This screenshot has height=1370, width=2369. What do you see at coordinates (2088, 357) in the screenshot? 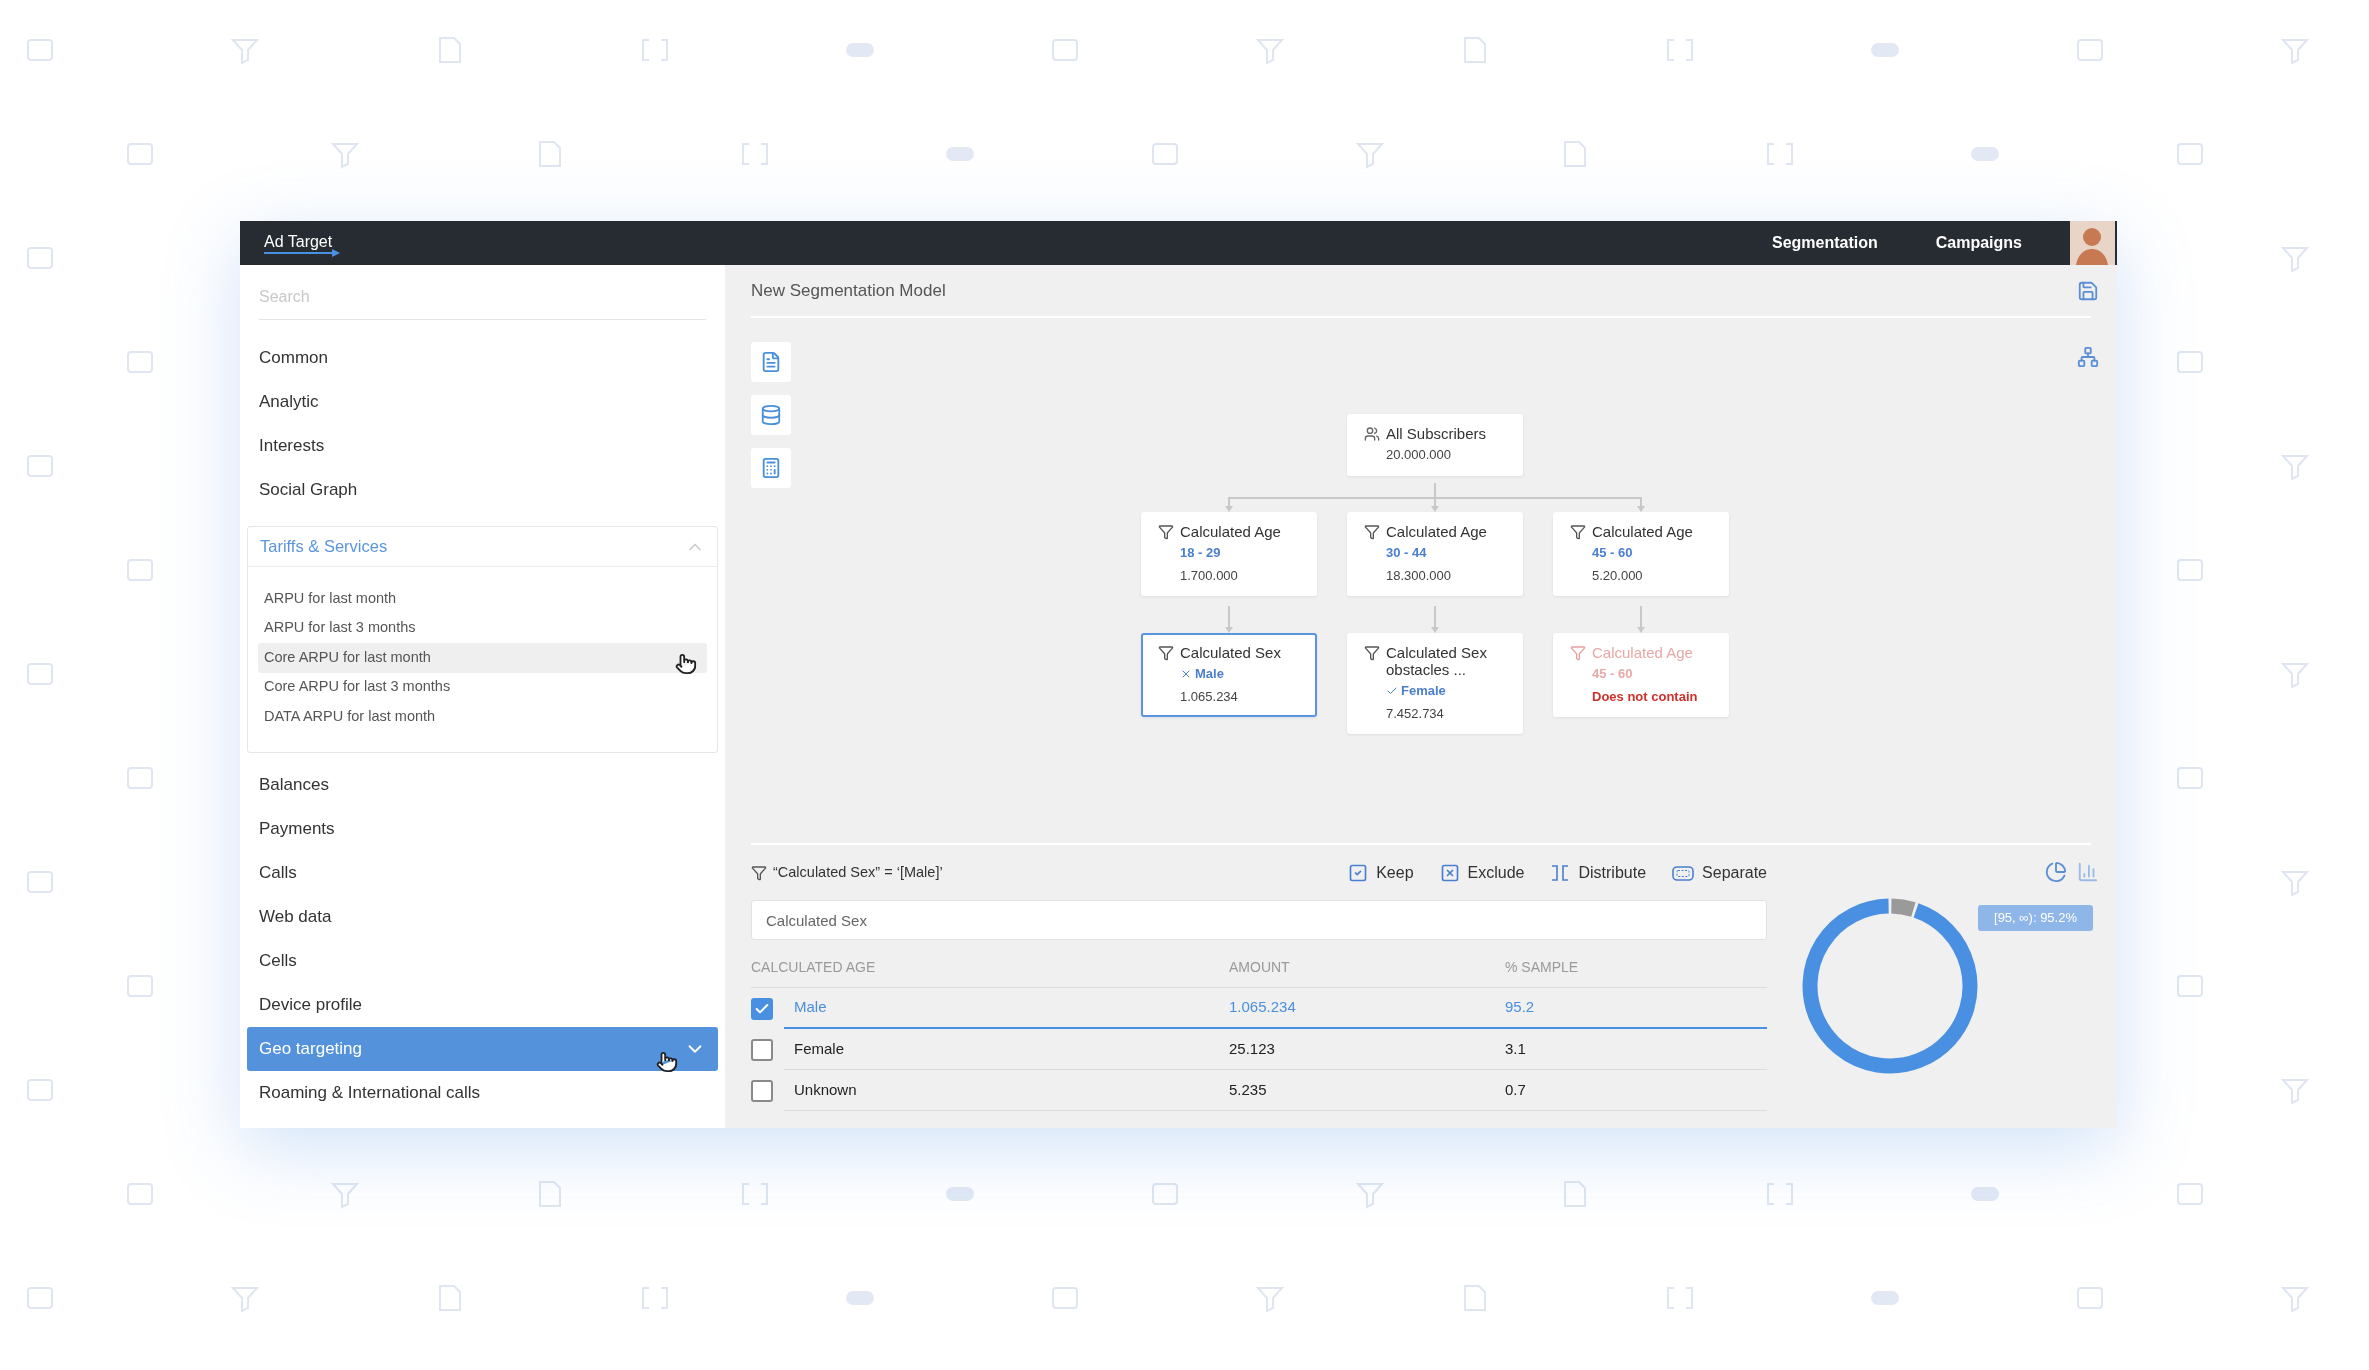
I see `hierarchy-icon` at bounding box center [2088, 357].